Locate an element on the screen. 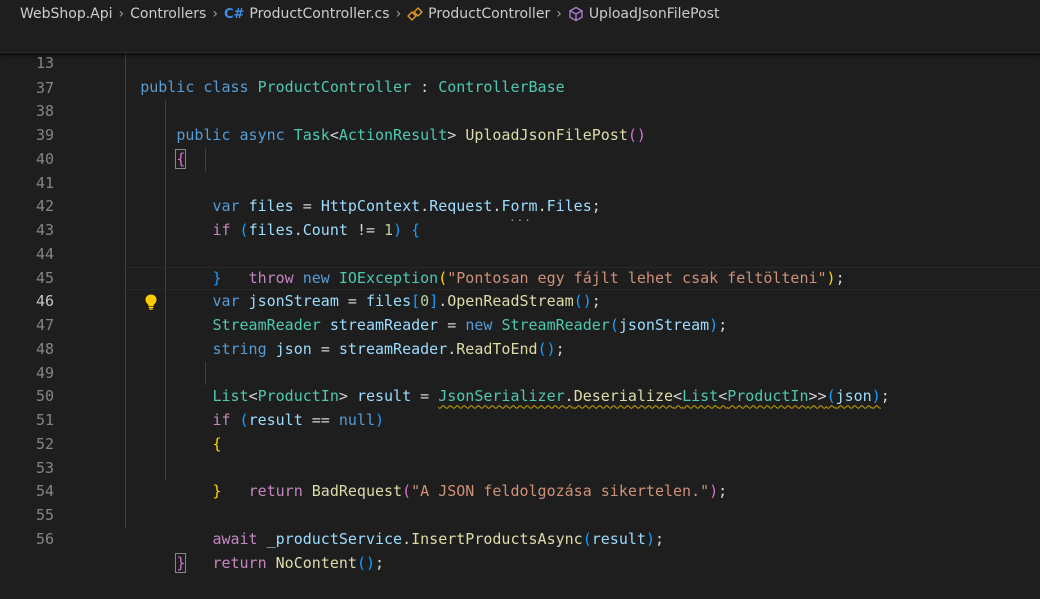  code-line-52: 52 is located at coordinates (520, 431).